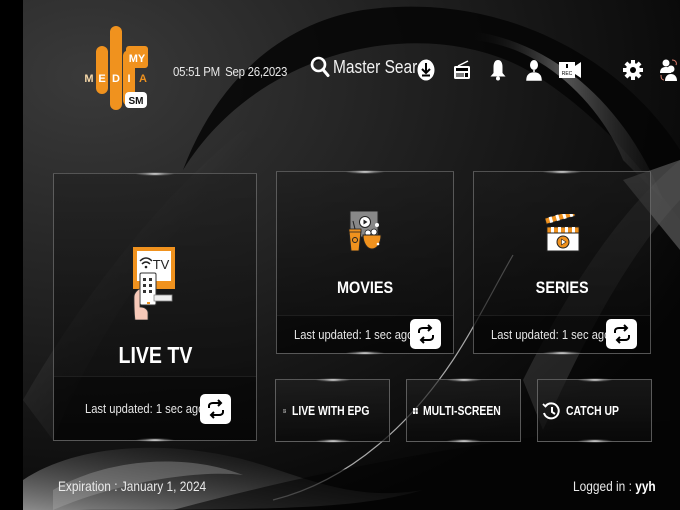  I want to click on refresh-button-live-tv, so click(215, 409).